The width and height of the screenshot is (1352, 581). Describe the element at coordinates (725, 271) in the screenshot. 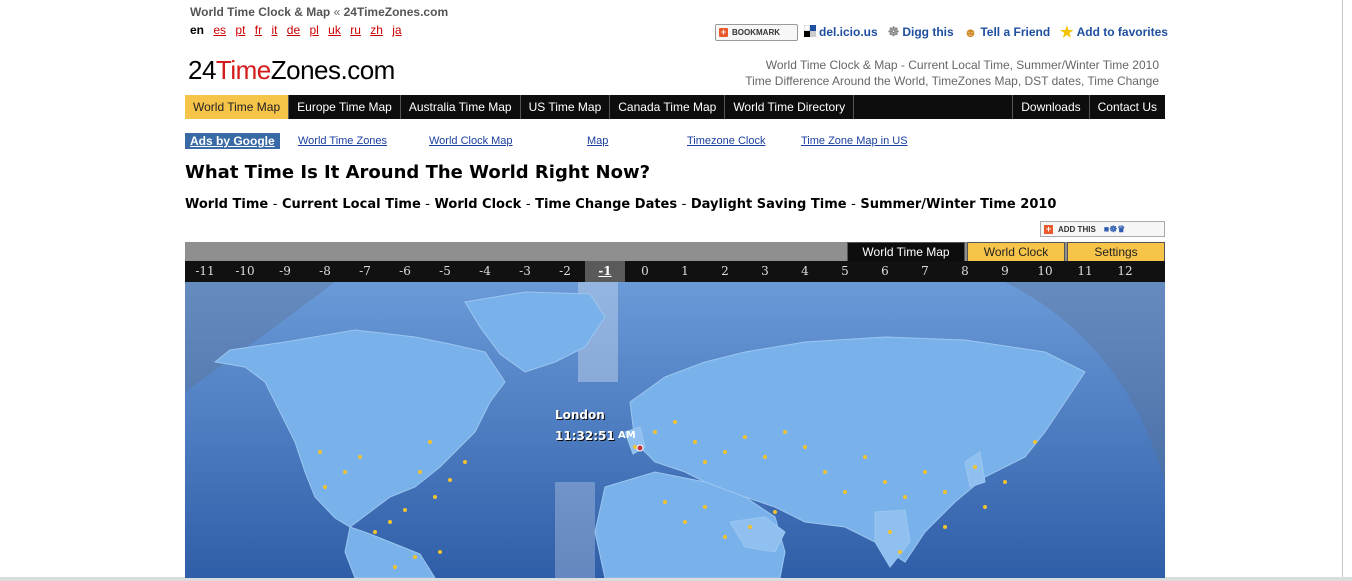

I see `timezone-offset: 2` at that location.